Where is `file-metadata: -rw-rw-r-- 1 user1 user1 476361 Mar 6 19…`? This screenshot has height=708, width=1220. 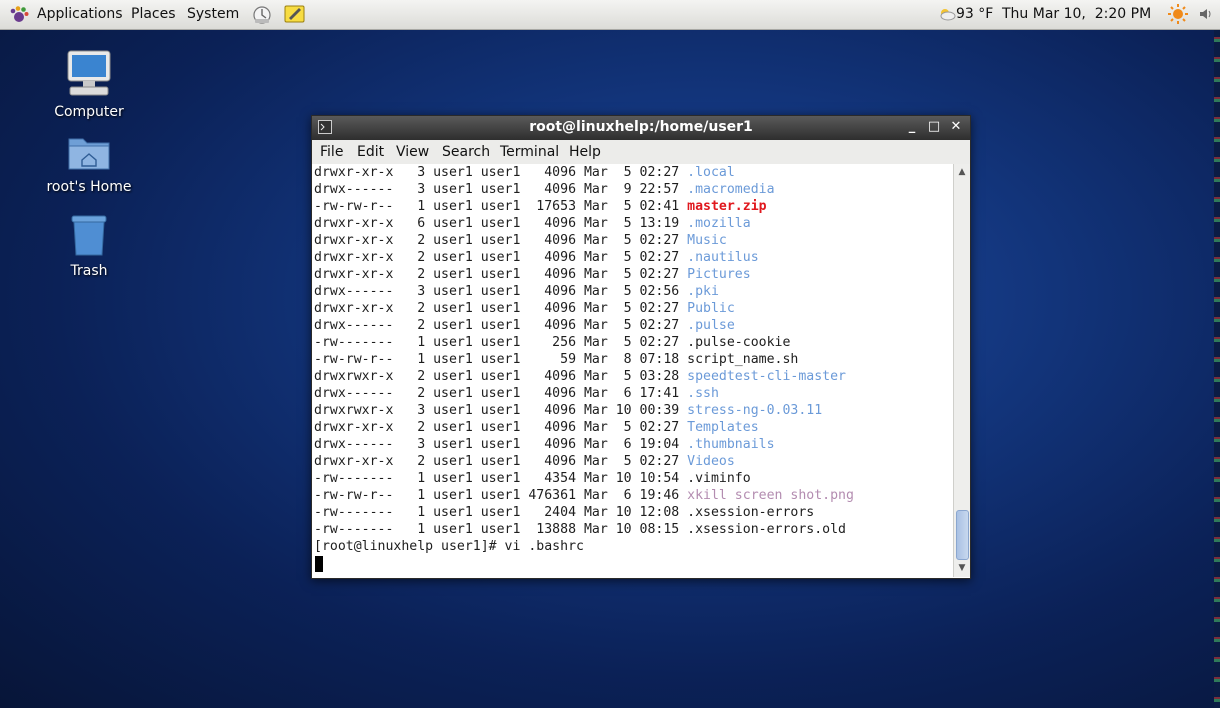
file-metadata: -rw-rw-r-- 1 user1 user1 476361 Mar 6 19… is located at coordinates (501, 495).